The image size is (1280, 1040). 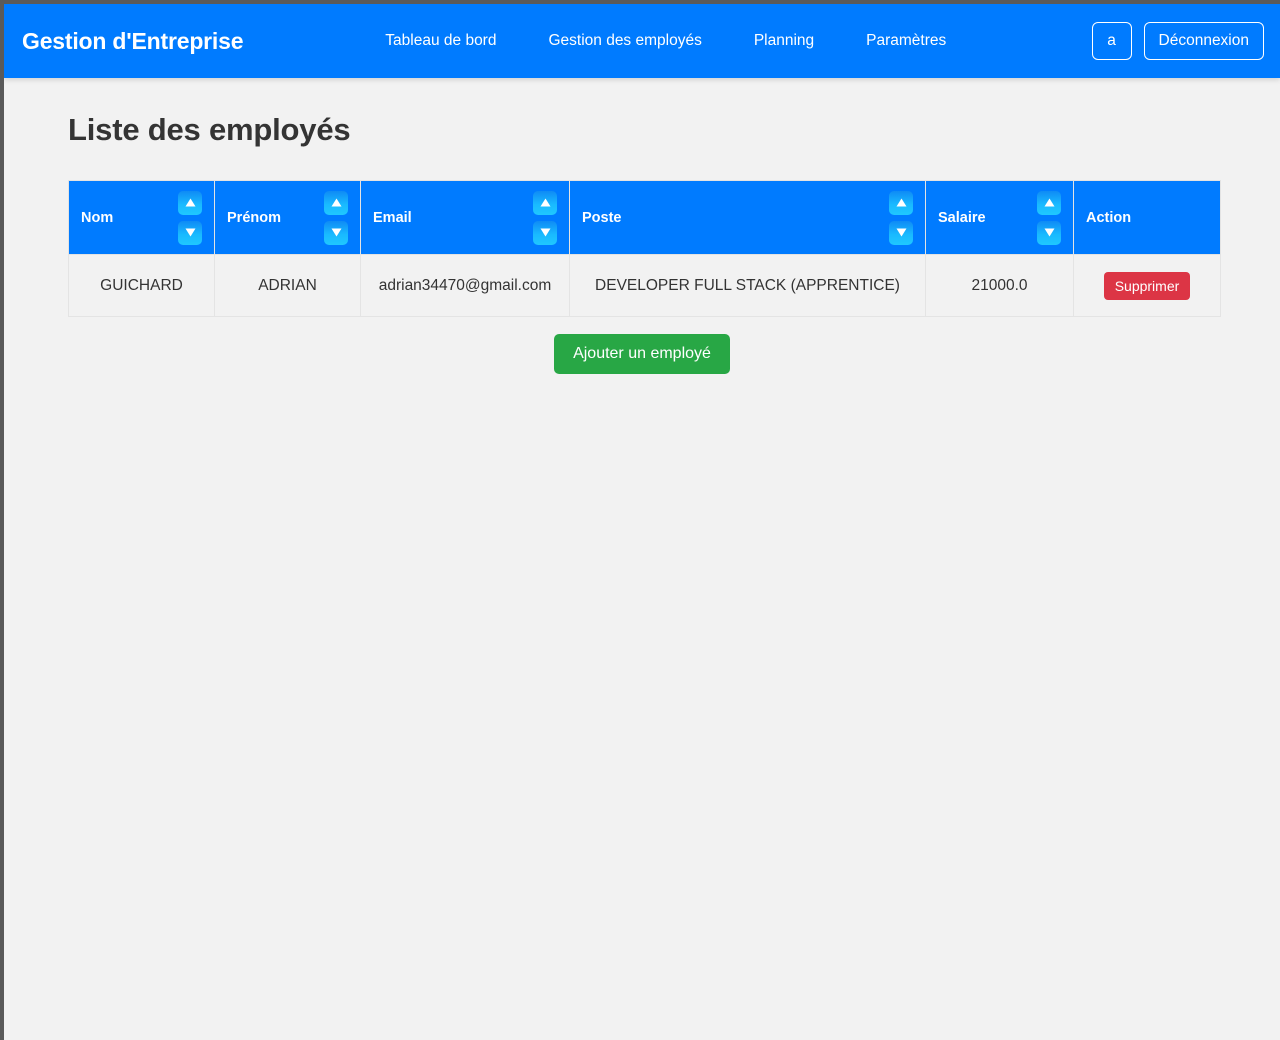 What do you see at coordinates (190, 202) in the screenshot?
I see `sort-asc-nom-triangle-up-icon` at bounding box center [190, 202].